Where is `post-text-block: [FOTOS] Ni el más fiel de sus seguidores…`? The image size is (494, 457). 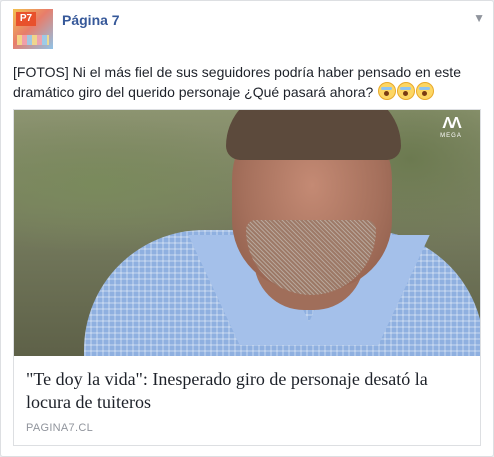 post-text-block: [FOTOS] Ni el más fiel de sus seguidores… is located at coordinates (248, 82).